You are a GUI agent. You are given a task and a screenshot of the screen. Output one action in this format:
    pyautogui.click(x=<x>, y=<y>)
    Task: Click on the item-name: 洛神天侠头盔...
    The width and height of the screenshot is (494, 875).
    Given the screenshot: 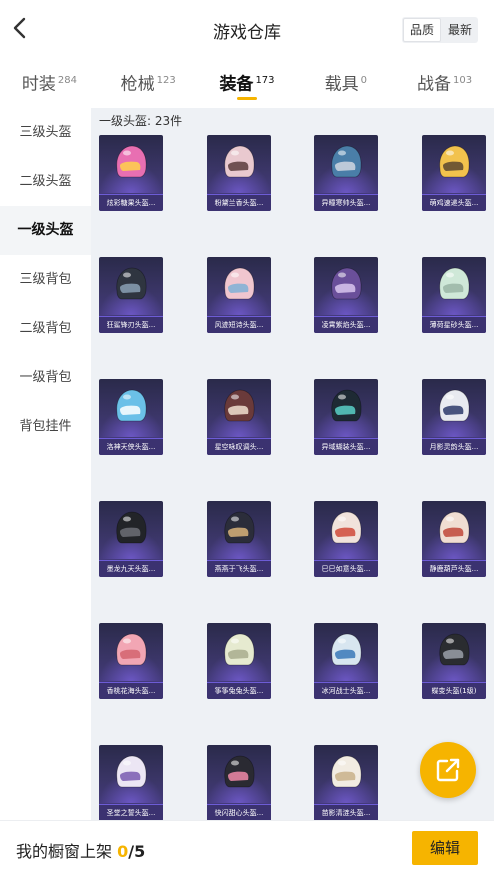 What is the action you would take?
    pyautogui.click(x=131, y=446)
    